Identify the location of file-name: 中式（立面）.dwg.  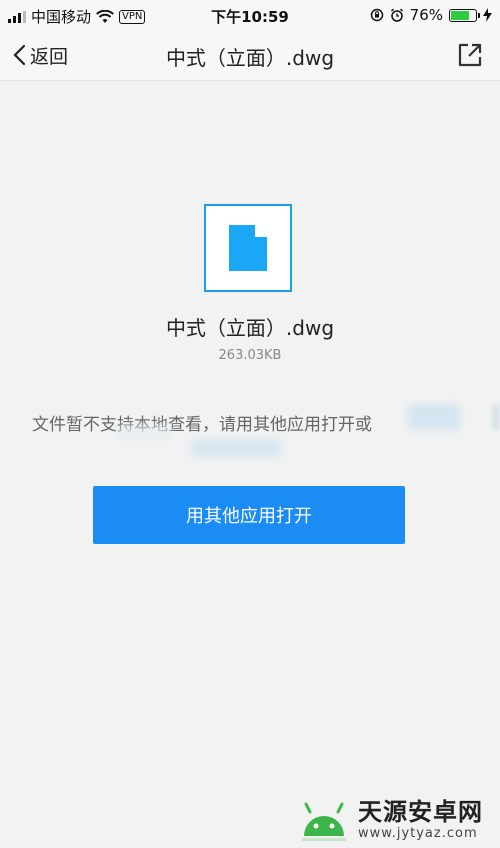
(250, 328).